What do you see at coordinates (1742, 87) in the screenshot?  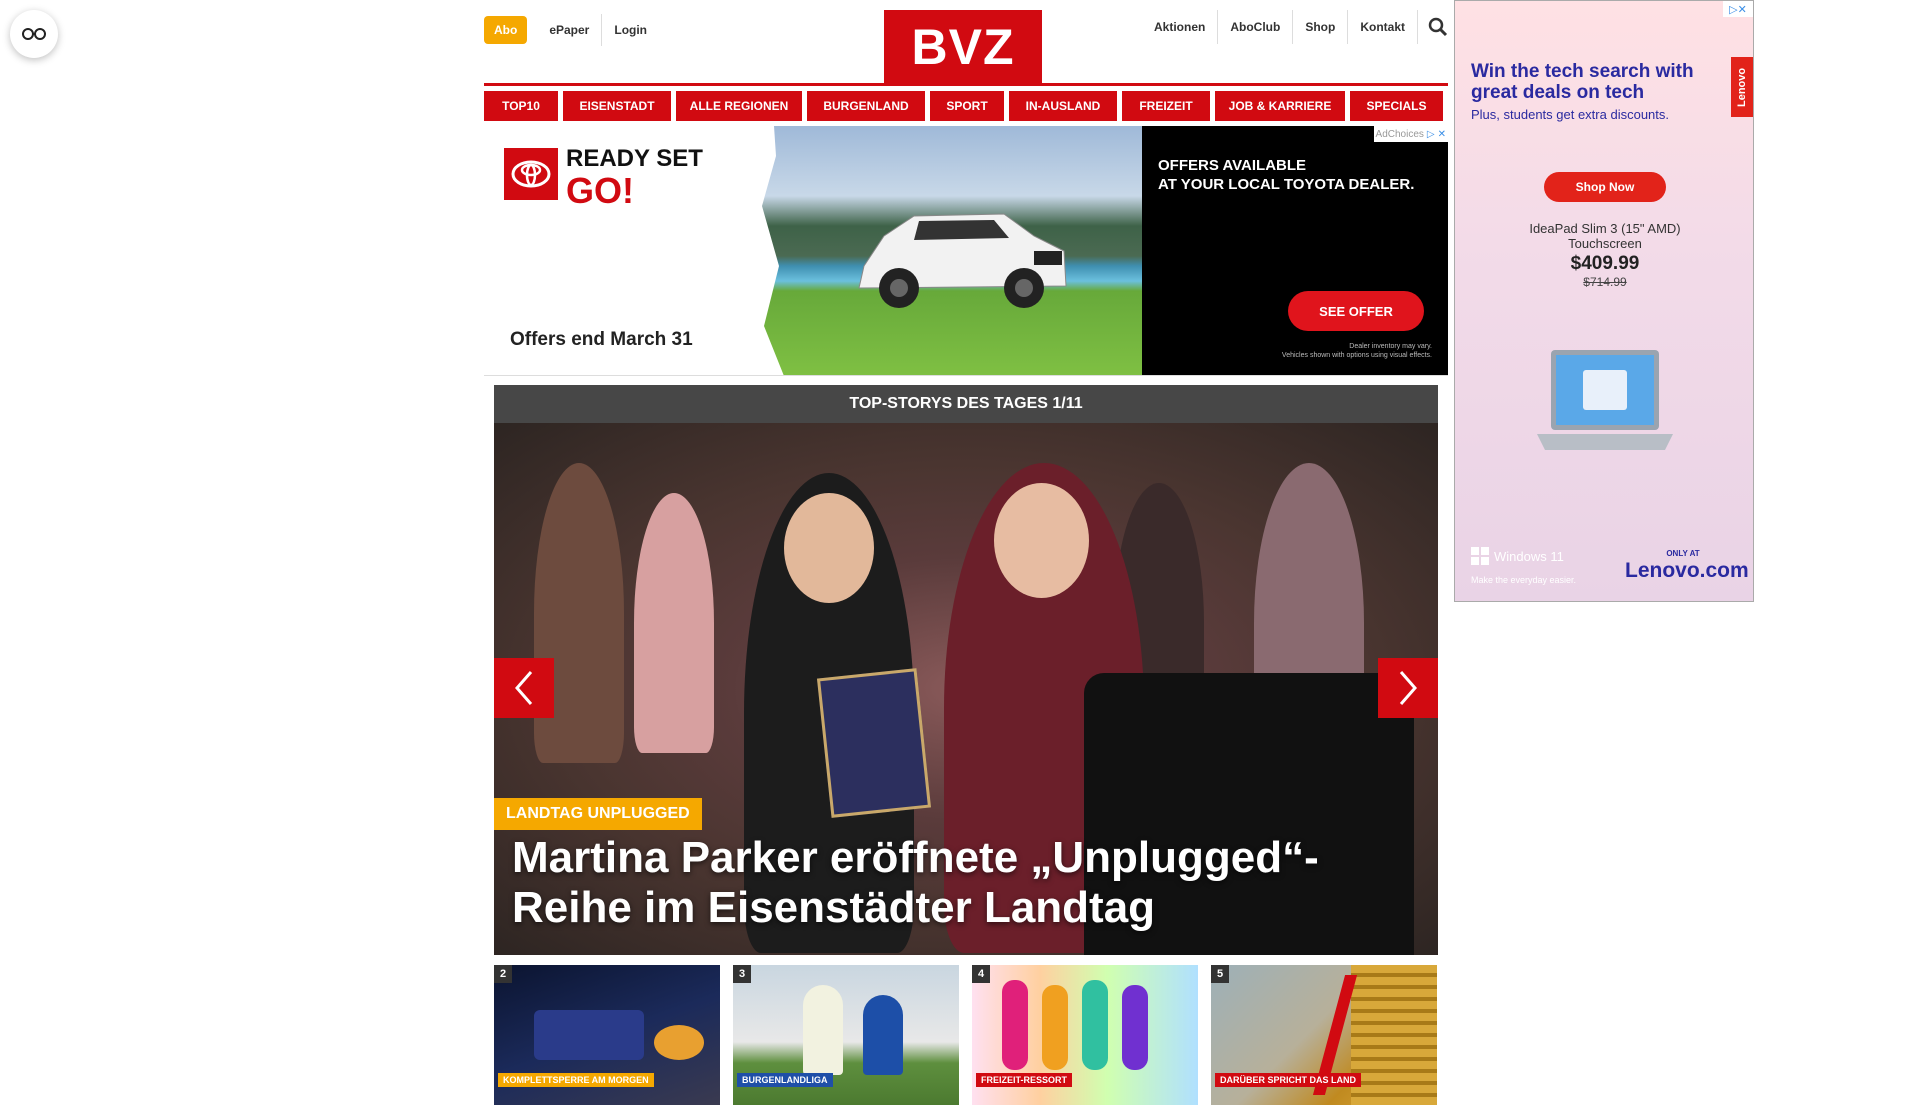 I see `lenovo-brand-tab: Lenovo` at bounding box center [1742, 87].